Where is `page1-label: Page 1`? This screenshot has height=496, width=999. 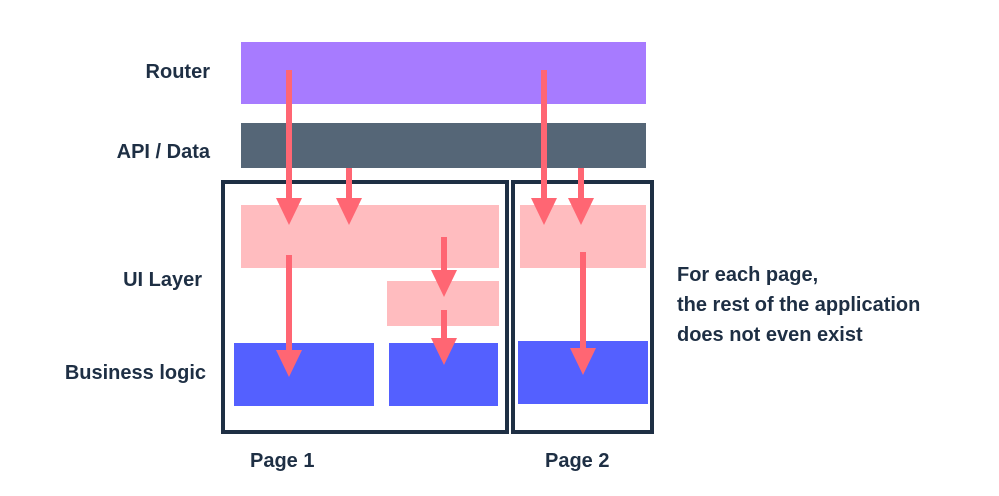
page1-label: Page 1 is located at coordinates (282, 461).